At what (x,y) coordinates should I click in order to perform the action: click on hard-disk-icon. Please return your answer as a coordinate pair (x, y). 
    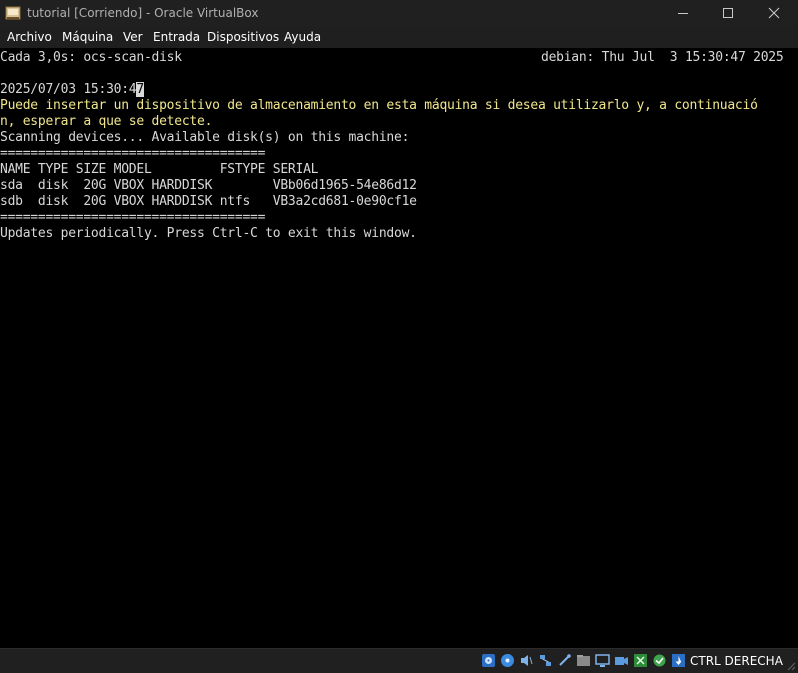
    Looking at the image, I should click on (488, 660).